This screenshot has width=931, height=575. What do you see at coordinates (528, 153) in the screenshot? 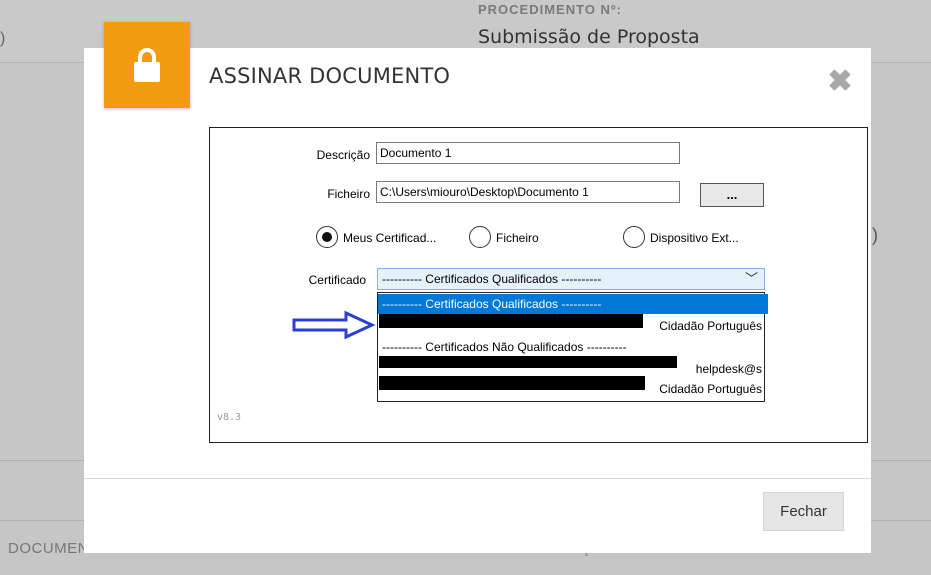
I see `descricao-field: Documento 1` at bounding box center [528, 153].